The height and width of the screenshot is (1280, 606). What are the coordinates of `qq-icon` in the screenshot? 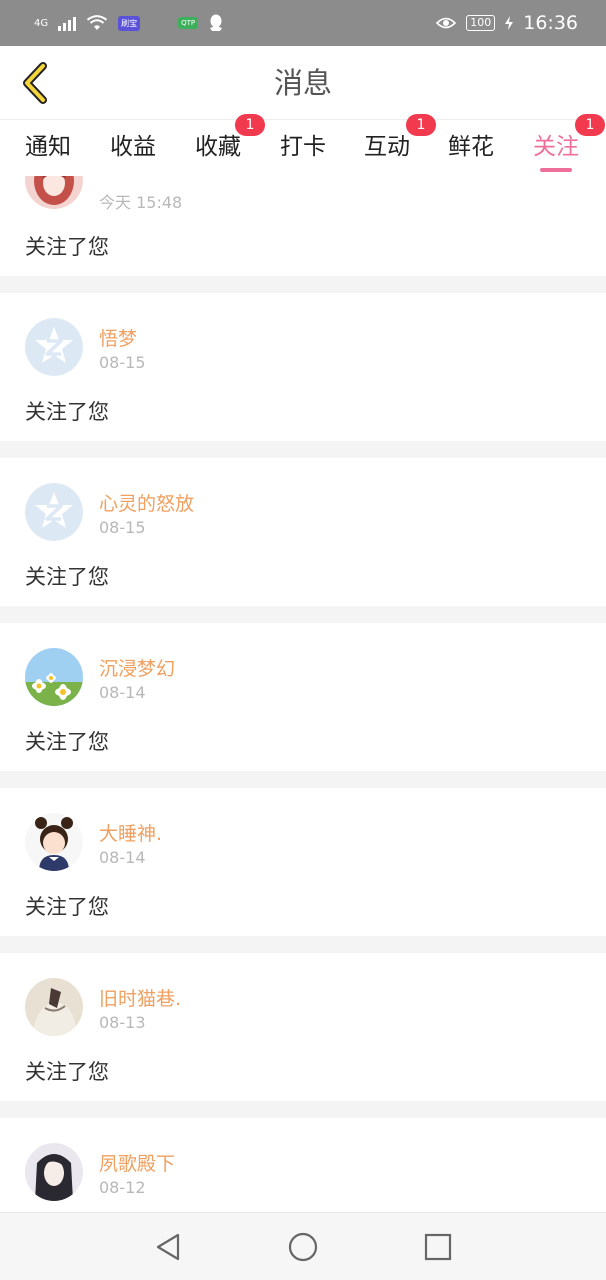 It's located at (216, 22).